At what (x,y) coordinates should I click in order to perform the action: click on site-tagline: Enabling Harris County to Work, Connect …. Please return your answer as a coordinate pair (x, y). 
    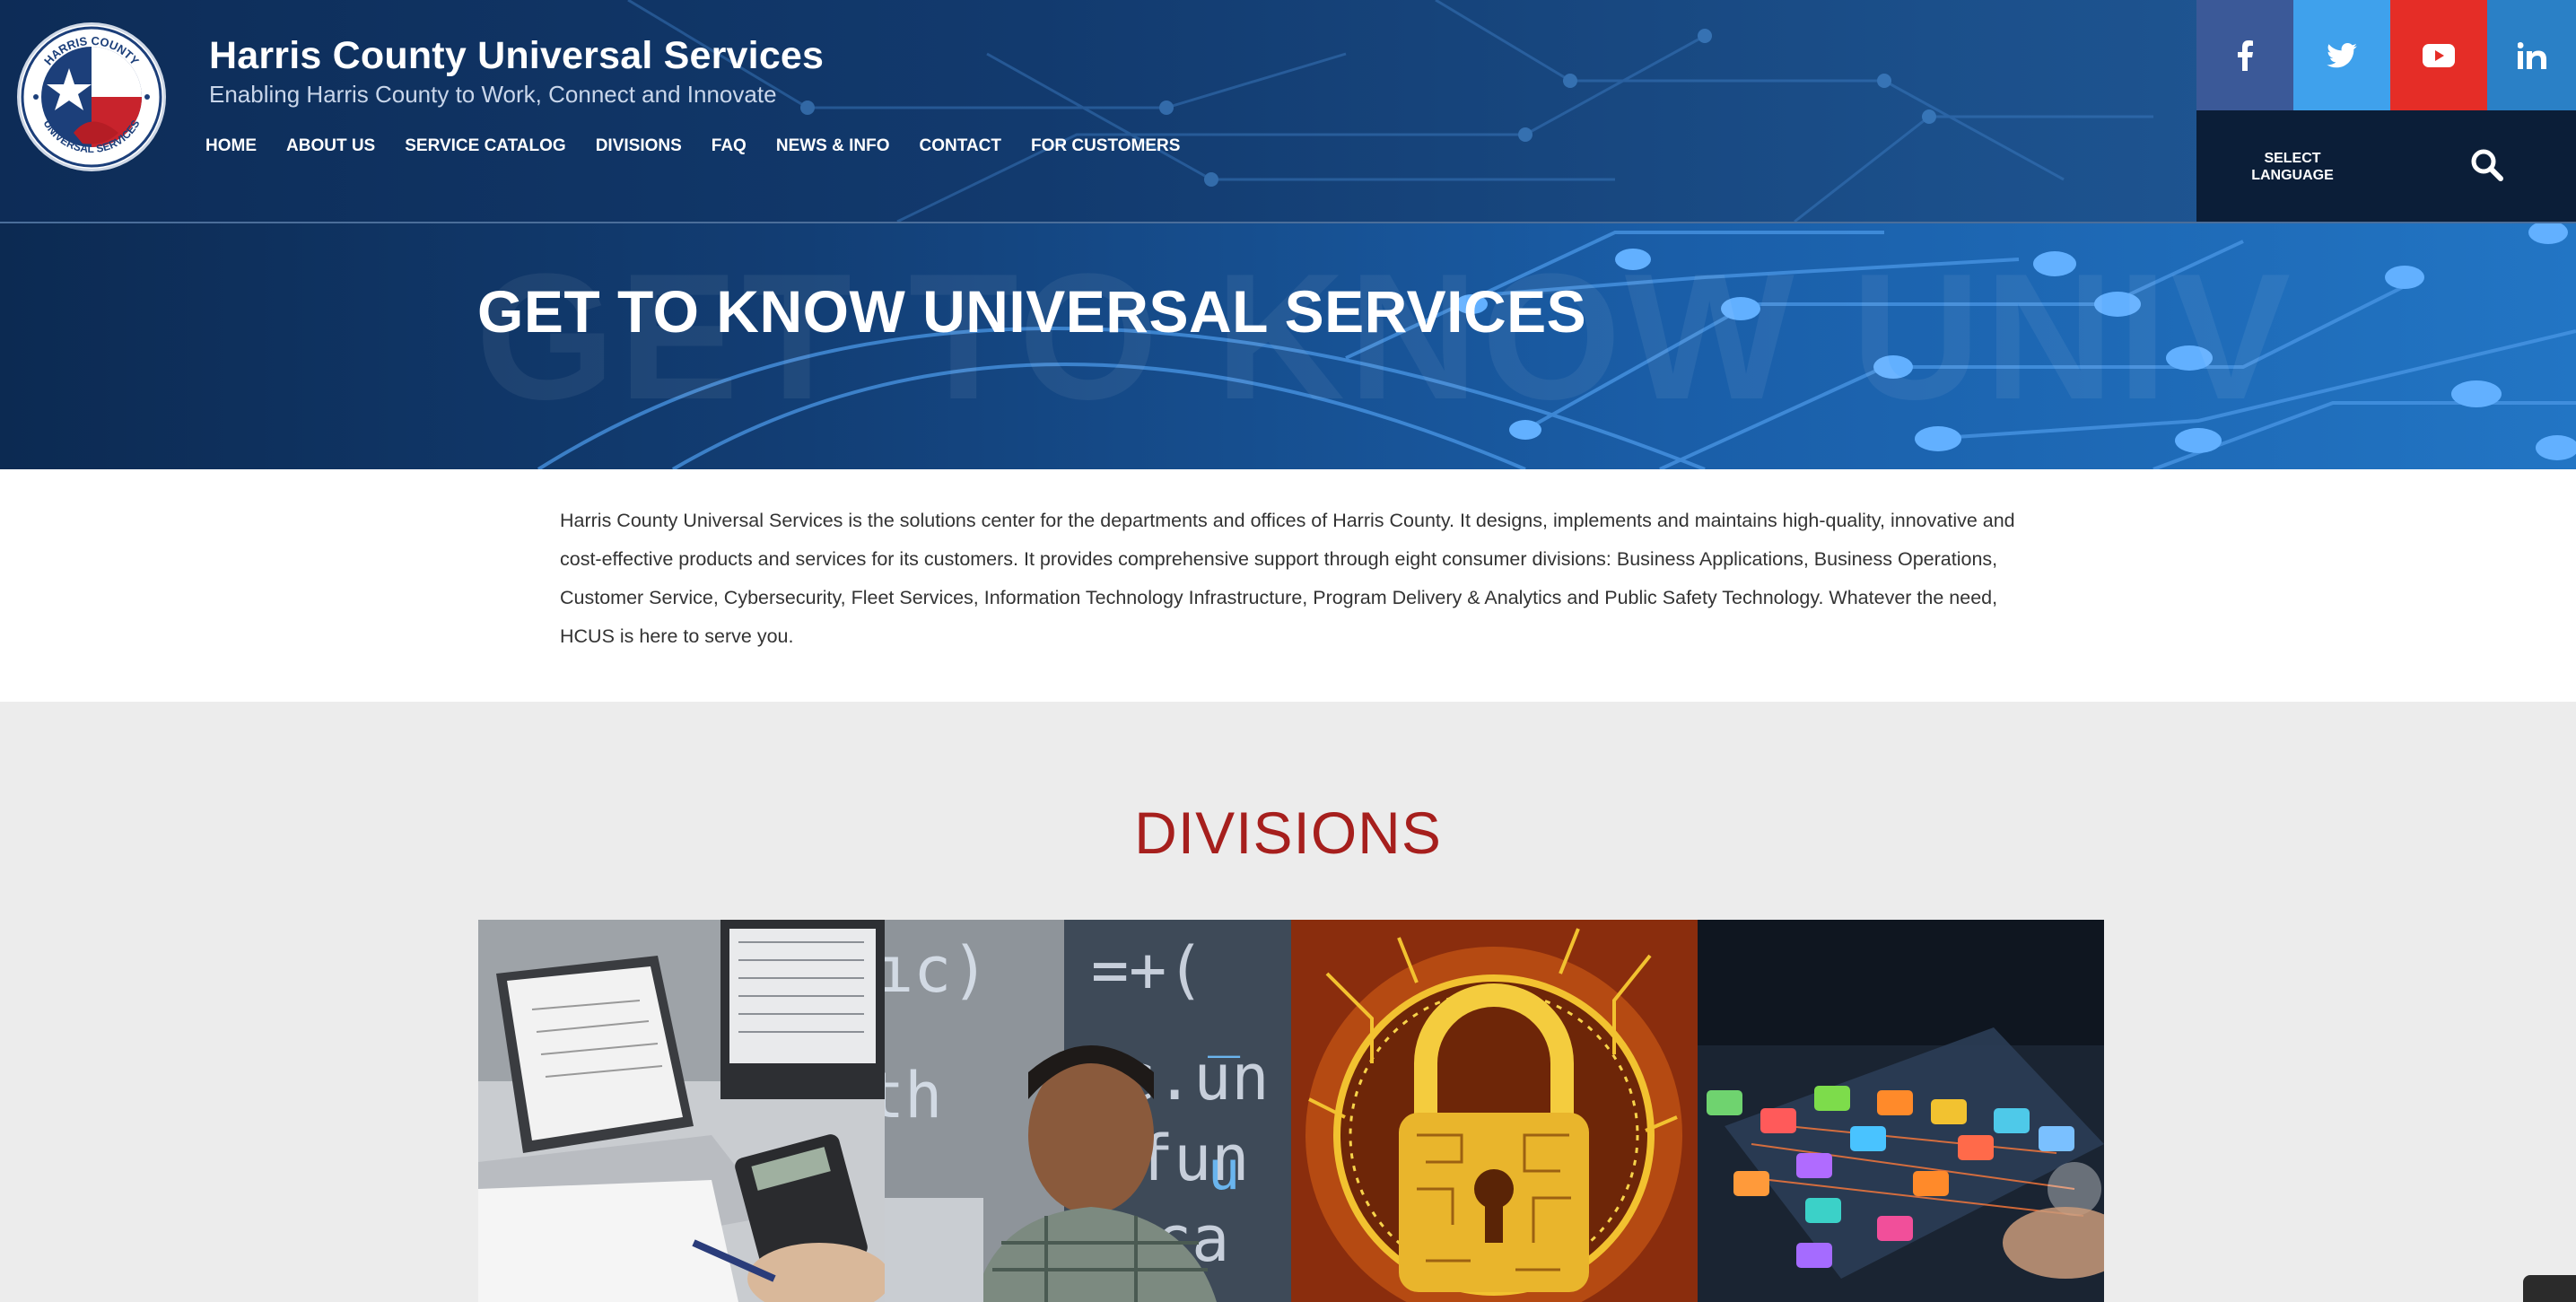
    Looking at the image, I should click on (493, 94).